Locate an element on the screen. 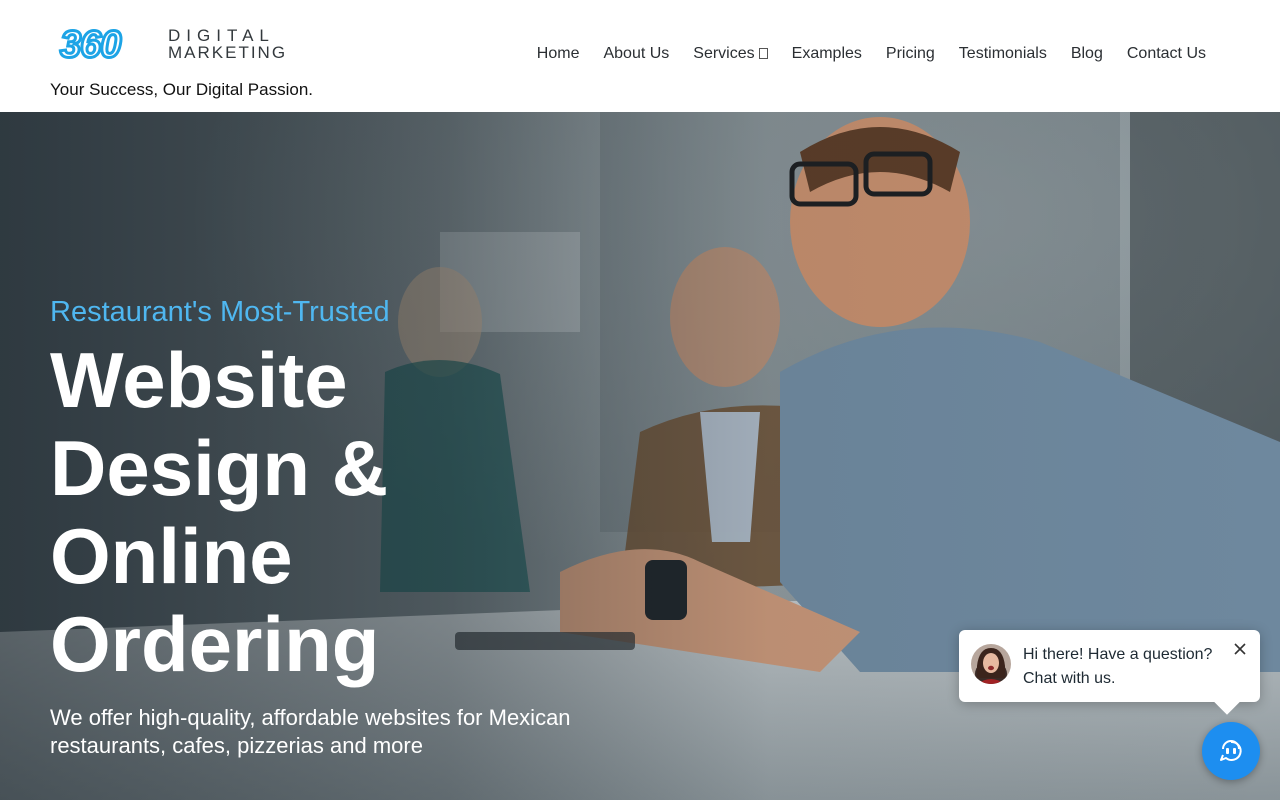 The width and height of the screenshot is (1280, 800). nav-services-label: Services is located at coordinates (724, 53).